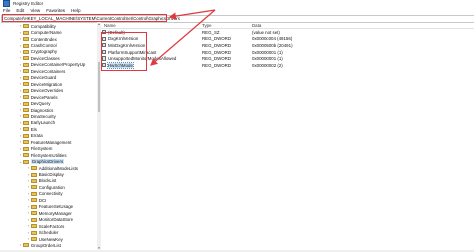 The width and height of the screenshot is (474, 252). I want to click on tree-item: › UseNewKey, so click(45, 239).